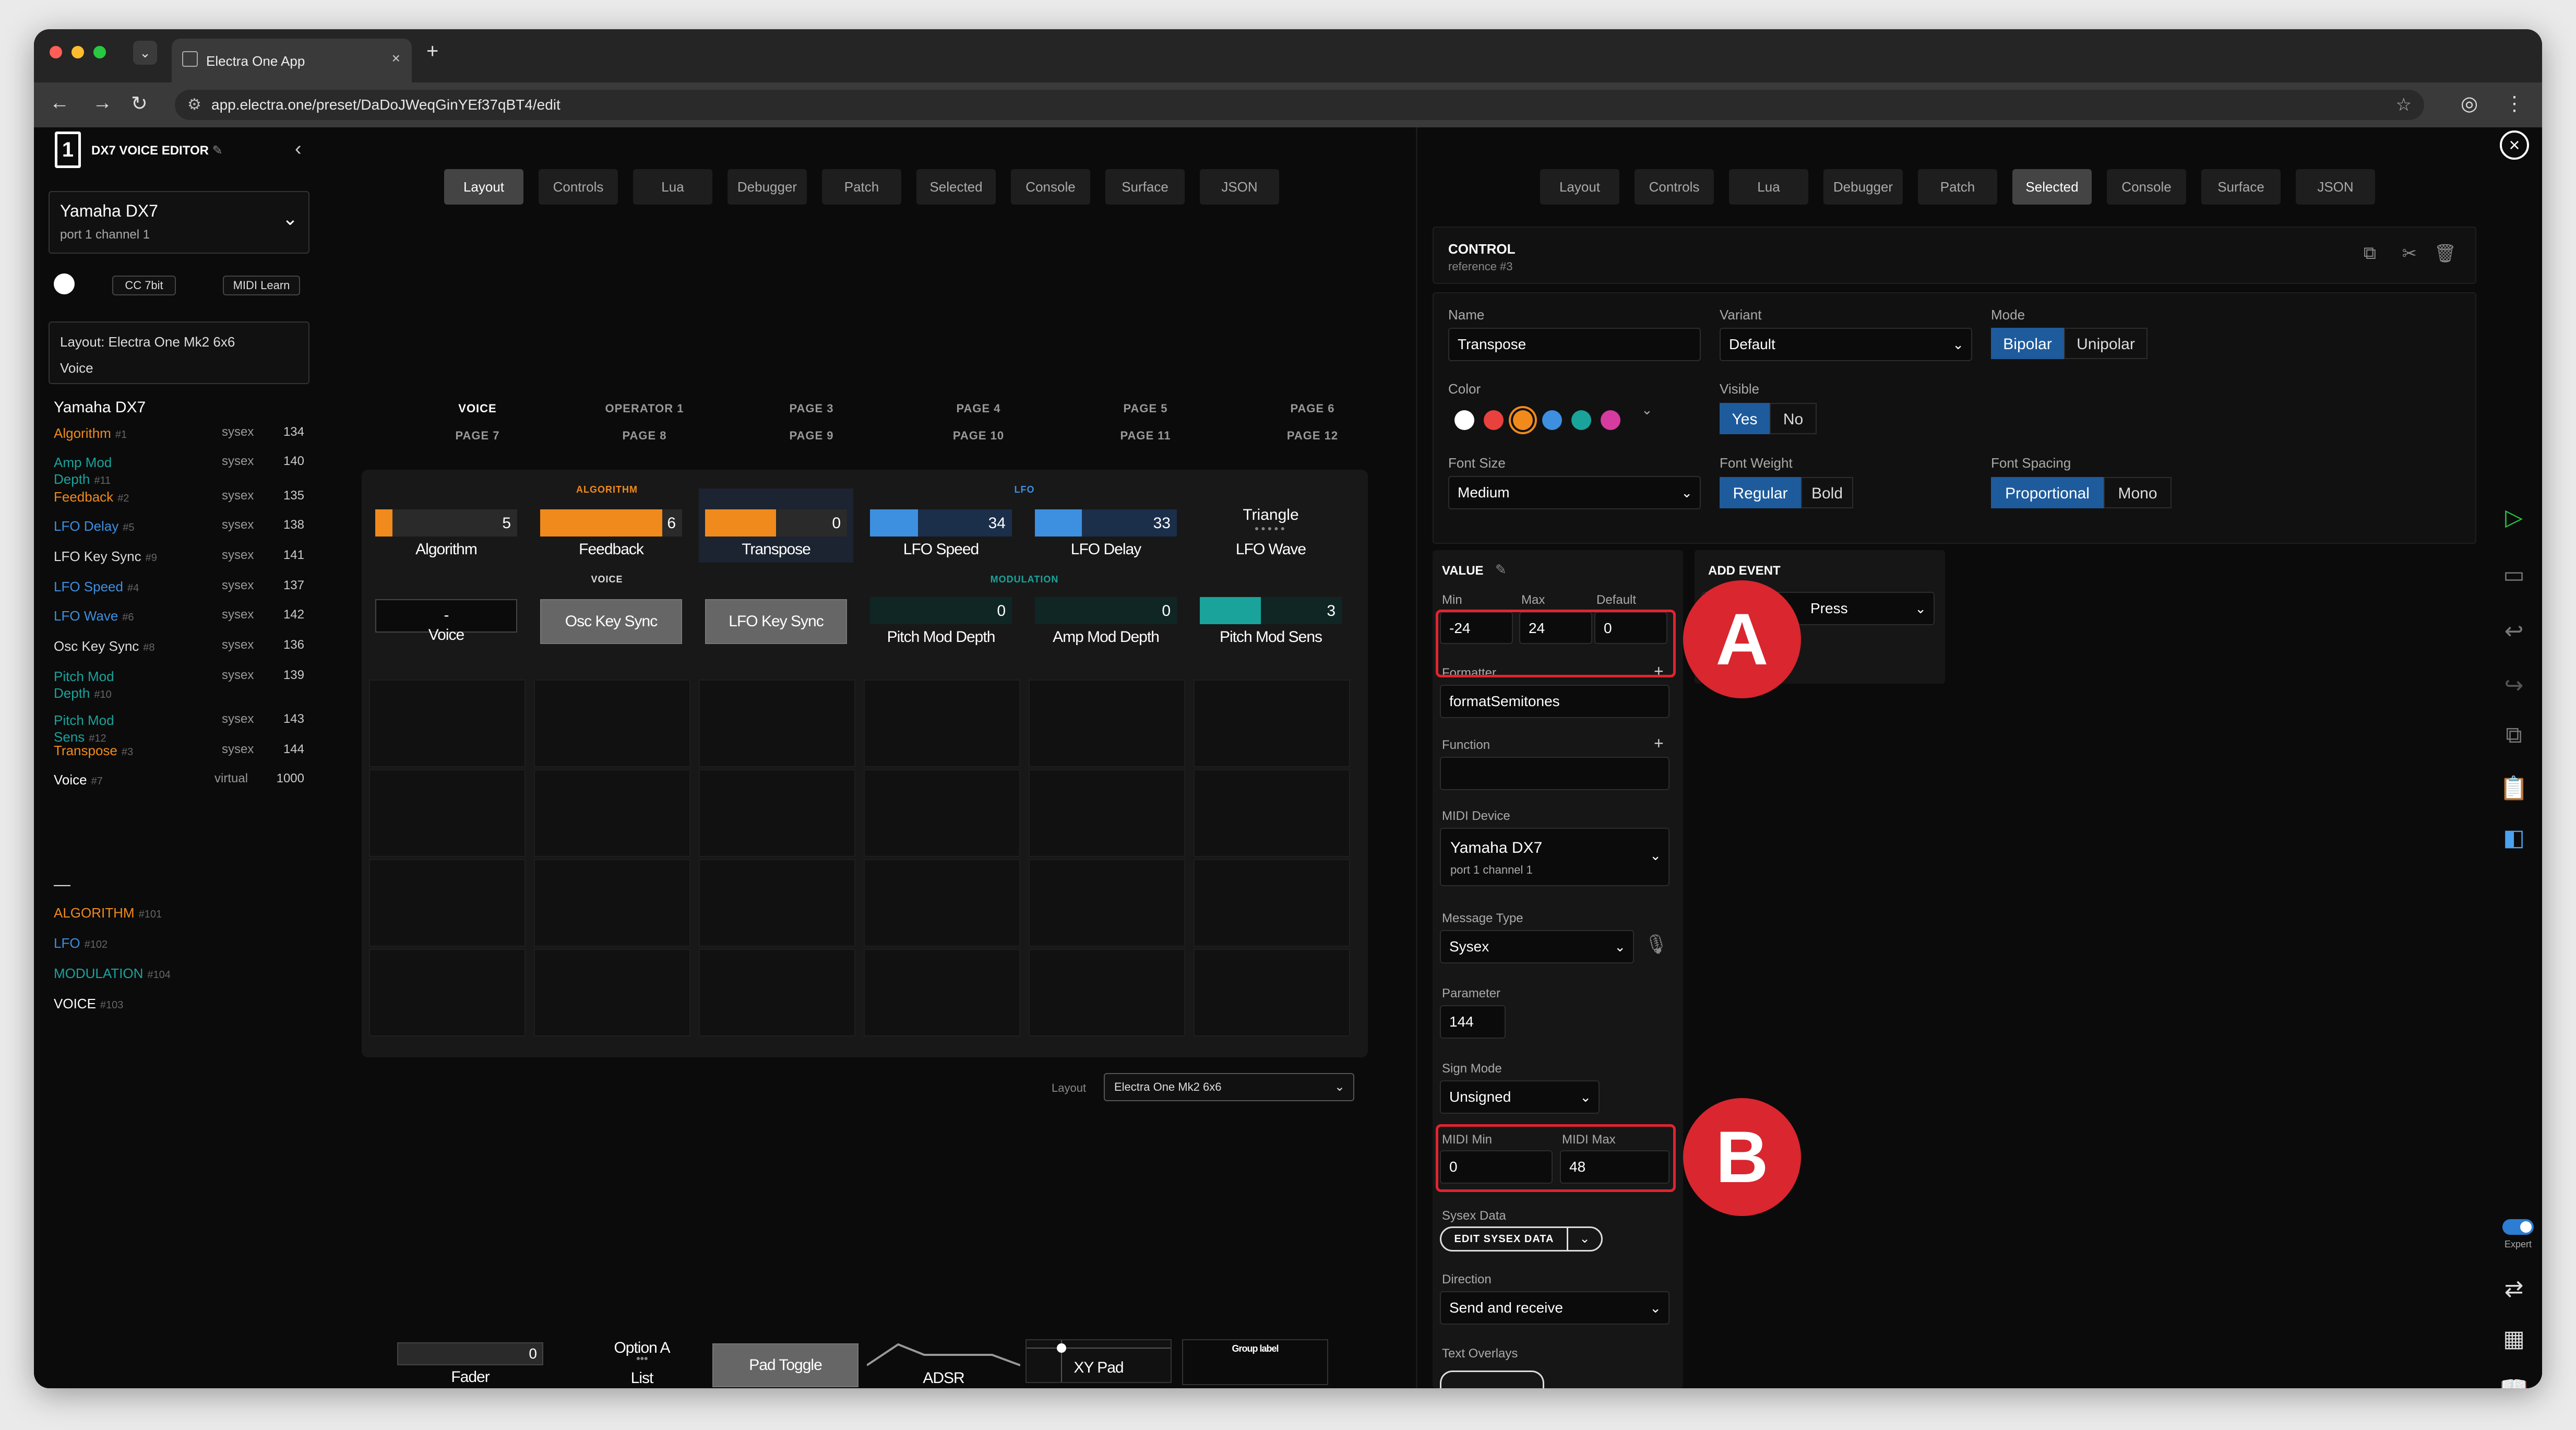  What do you see at coordinates (179, 728) in the screenshot?
I see `sidebar-control-item: Pitch Mod Sens #12 sysex 143` at bounding box center [179, 728].